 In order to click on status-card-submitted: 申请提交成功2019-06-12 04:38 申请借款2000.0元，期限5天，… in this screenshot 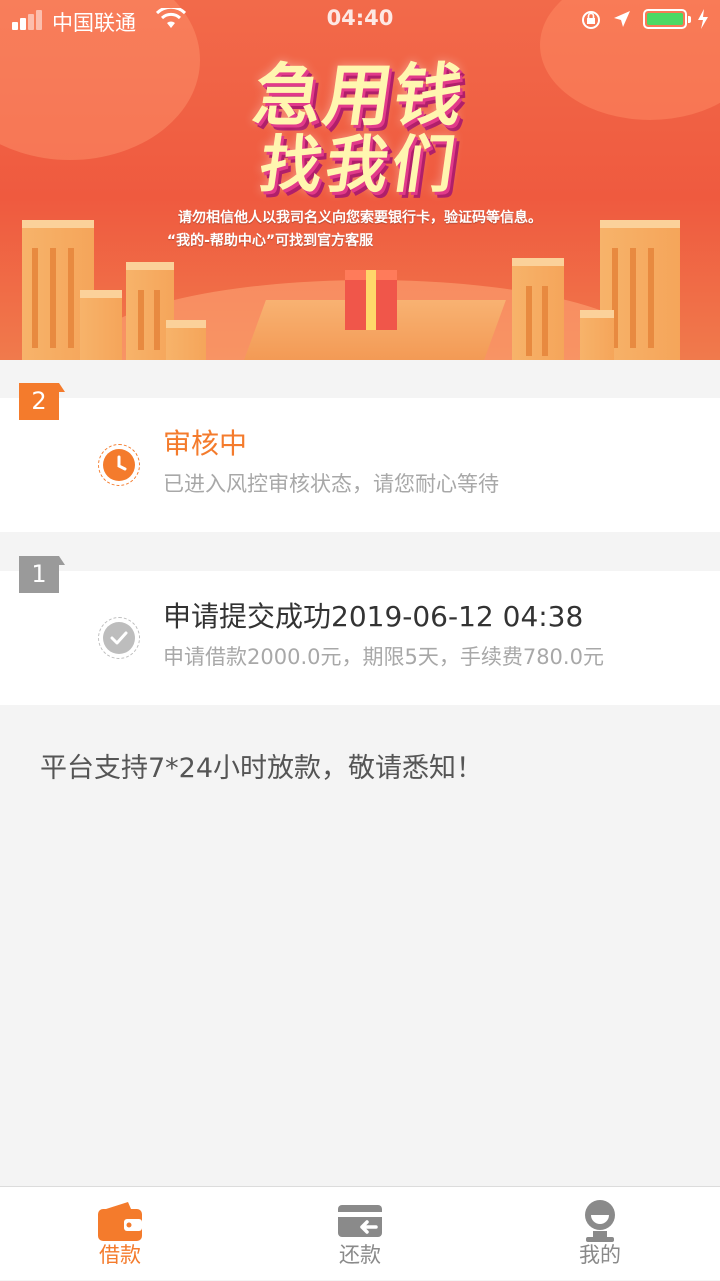, I will do `click(360, 638)`.